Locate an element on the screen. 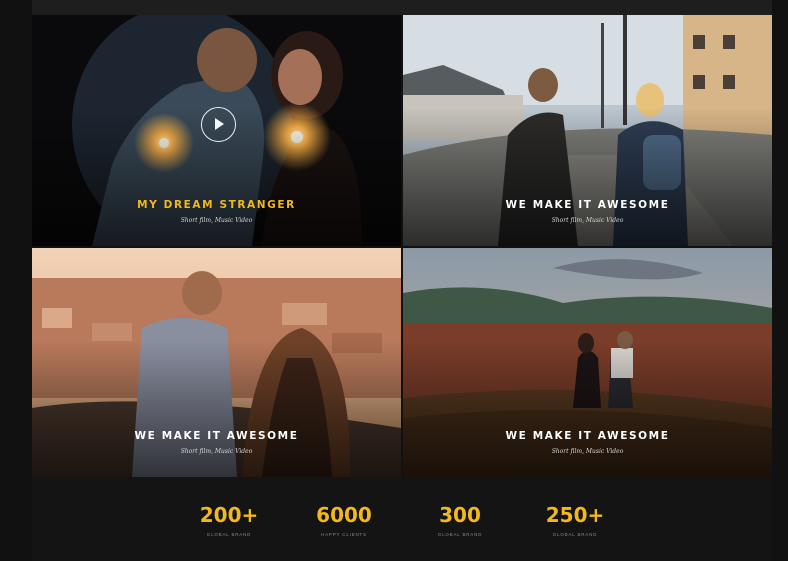  stat-global-brand-3: 250+ GLOBAL BRAND is located at coordinates (575, 520).